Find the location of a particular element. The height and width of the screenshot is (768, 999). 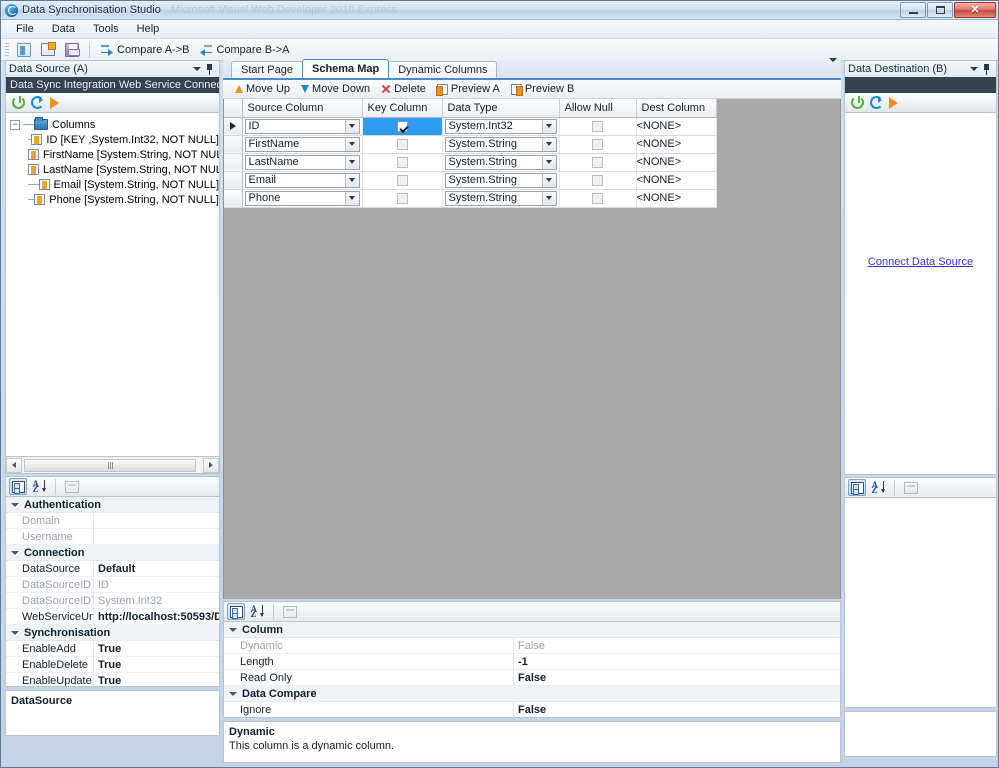

property-row: Ignore False is located at coordinates (532, 709).